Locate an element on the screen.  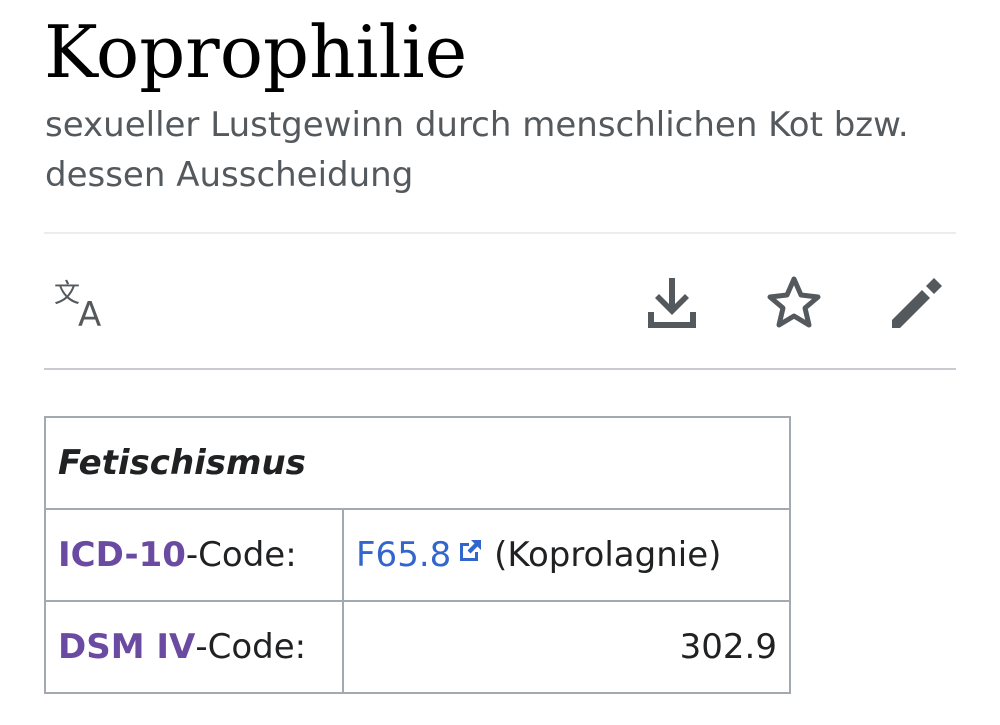
svg-text: 文 is located at coordinates (67, 294).